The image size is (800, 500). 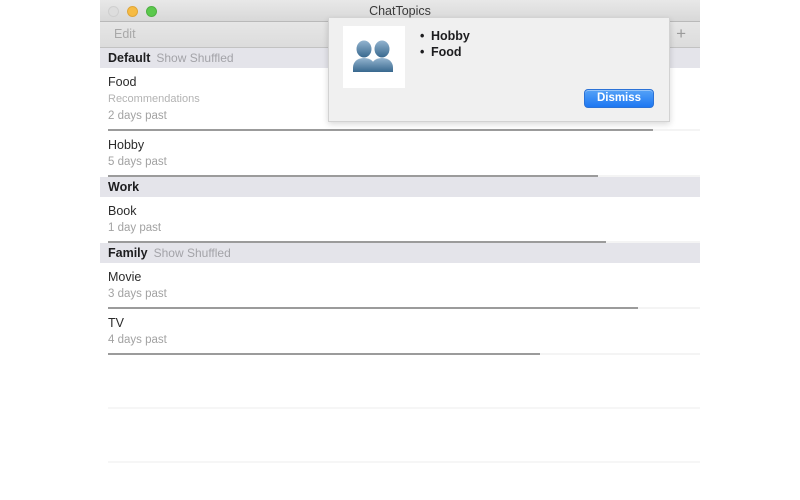 What do you see at coordinates (116, 323) in the screenshot?
I see `list-item-title: TV` at bounding box center [116, 323].